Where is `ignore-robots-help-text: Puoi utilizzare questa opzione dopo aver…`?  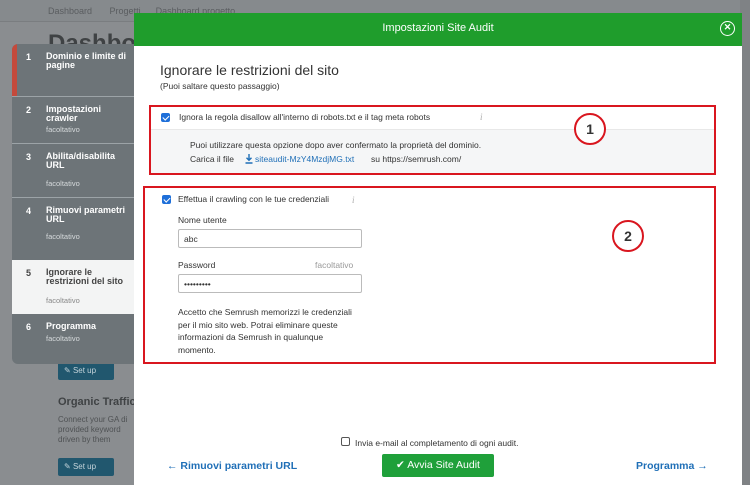
ignore-robots-help-text: Puoi utilizzare questa opzione dopo aver… is located at coordinates (336, 145).